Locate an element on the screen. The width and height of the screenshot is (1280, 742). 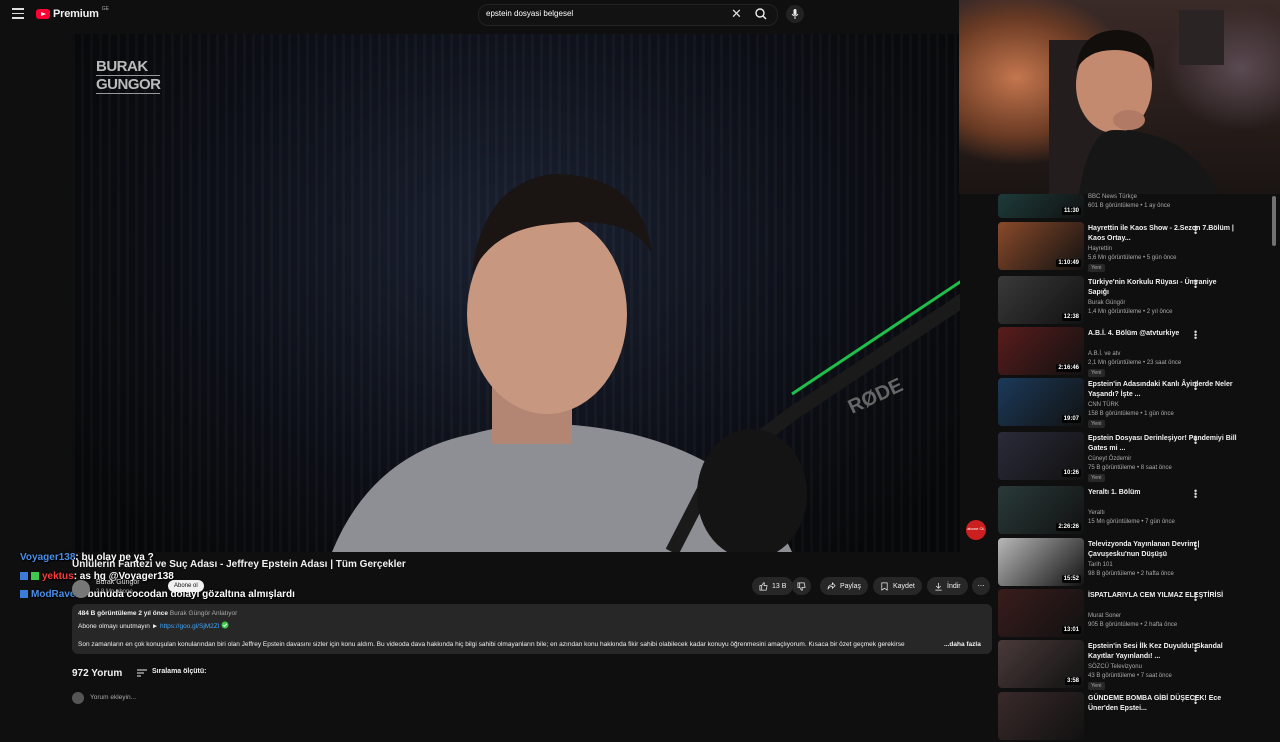
sort-icon is located at coordinates (142, 673).